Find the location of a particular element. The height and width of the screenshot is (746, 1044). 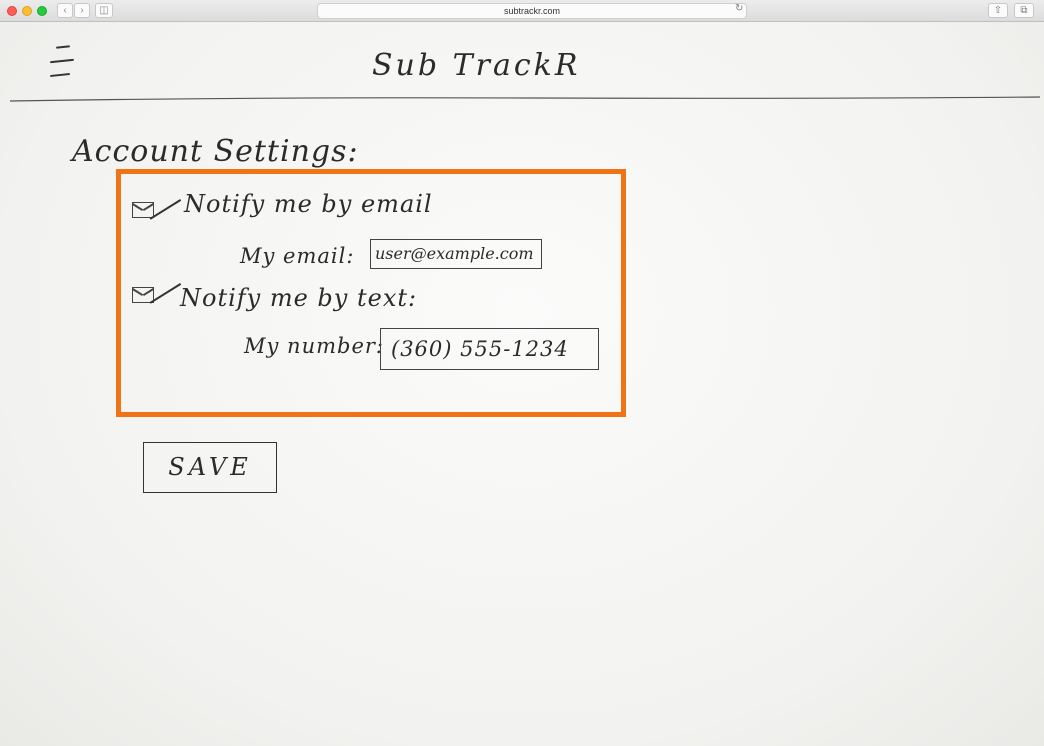

address-bar: subtrackr.com is located at coordinates (532, 11).